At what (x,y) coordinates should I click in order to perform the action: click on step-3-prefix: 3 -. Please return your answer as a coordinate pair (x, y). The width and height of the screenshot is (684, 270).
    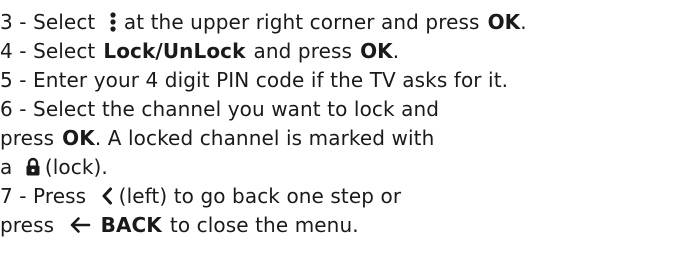
    Looking at the image, I should click on (17, 22).